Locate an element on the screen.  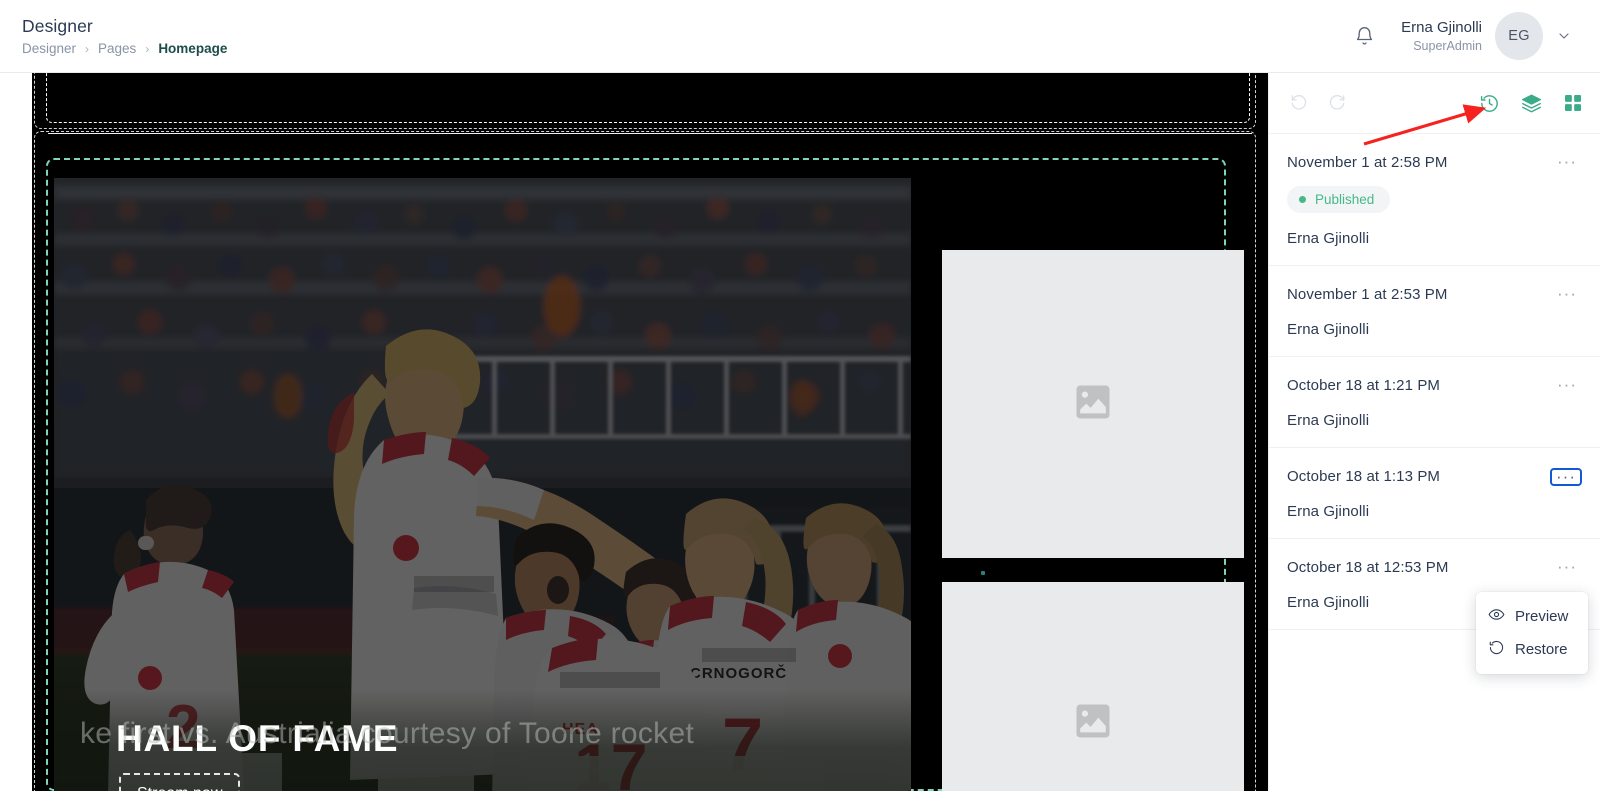
layers-icon is located at coordinates (1531, 103).